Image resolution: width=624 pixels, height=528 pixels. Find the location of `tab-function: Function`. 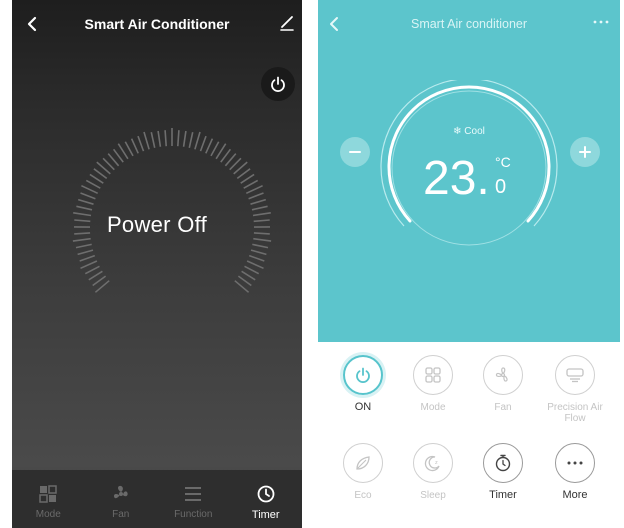

tab-function: Function is located at coordinates (193, 499).